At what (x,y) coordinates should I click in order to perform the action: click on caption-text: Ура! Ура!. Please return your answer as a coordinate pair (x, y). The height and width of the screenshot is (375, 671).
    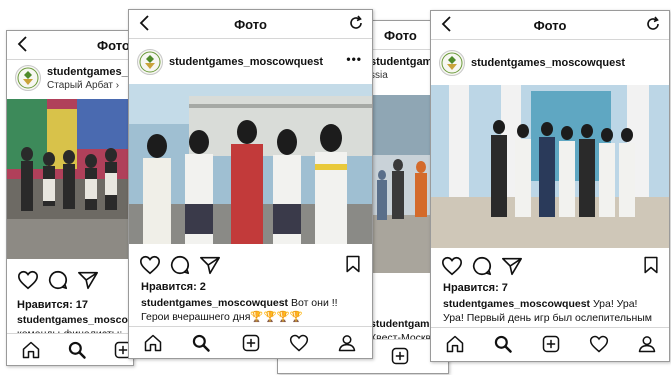
    Looking at the image, I should click on (614, 304).